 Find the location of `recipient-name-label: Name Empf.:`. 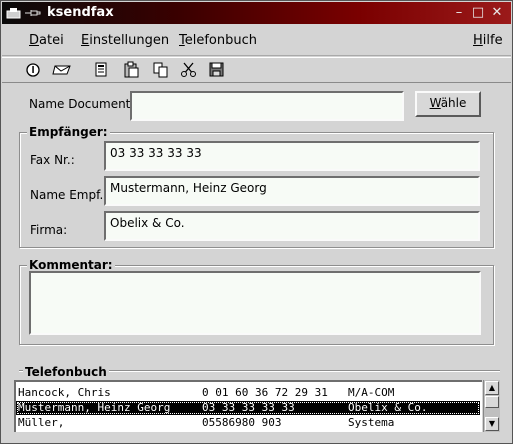

recipient-name-label: Name Empf.: is located at coordinates (69, 195).